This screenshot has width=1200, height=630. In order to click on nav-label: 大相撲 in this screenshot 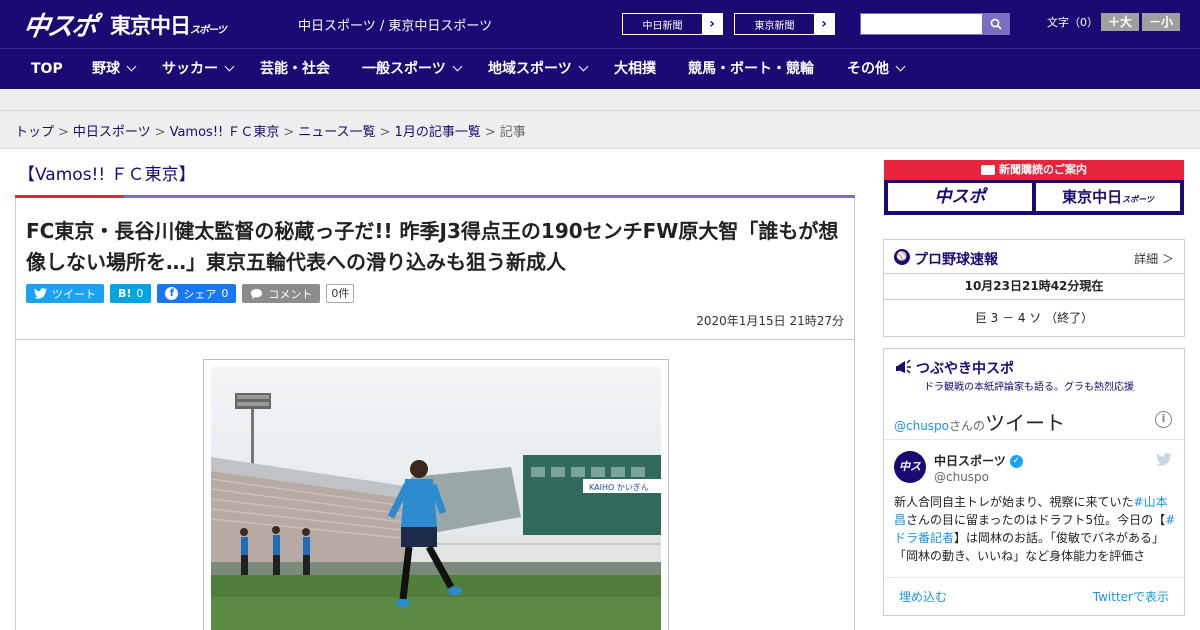, I will do `click(635, 69)`.